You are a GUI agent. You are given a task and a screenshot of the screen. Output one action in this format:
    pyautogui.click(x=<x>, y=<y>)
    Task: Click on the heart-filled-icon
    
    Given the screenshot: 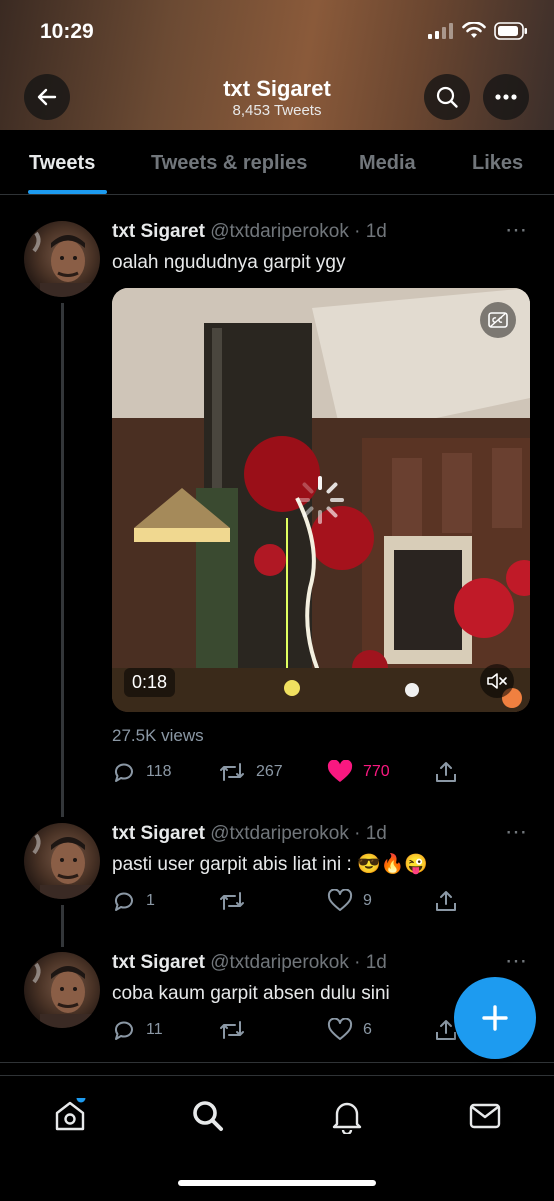 What is the action you would take?
    pyautogui.click(x=340, y=771)
    